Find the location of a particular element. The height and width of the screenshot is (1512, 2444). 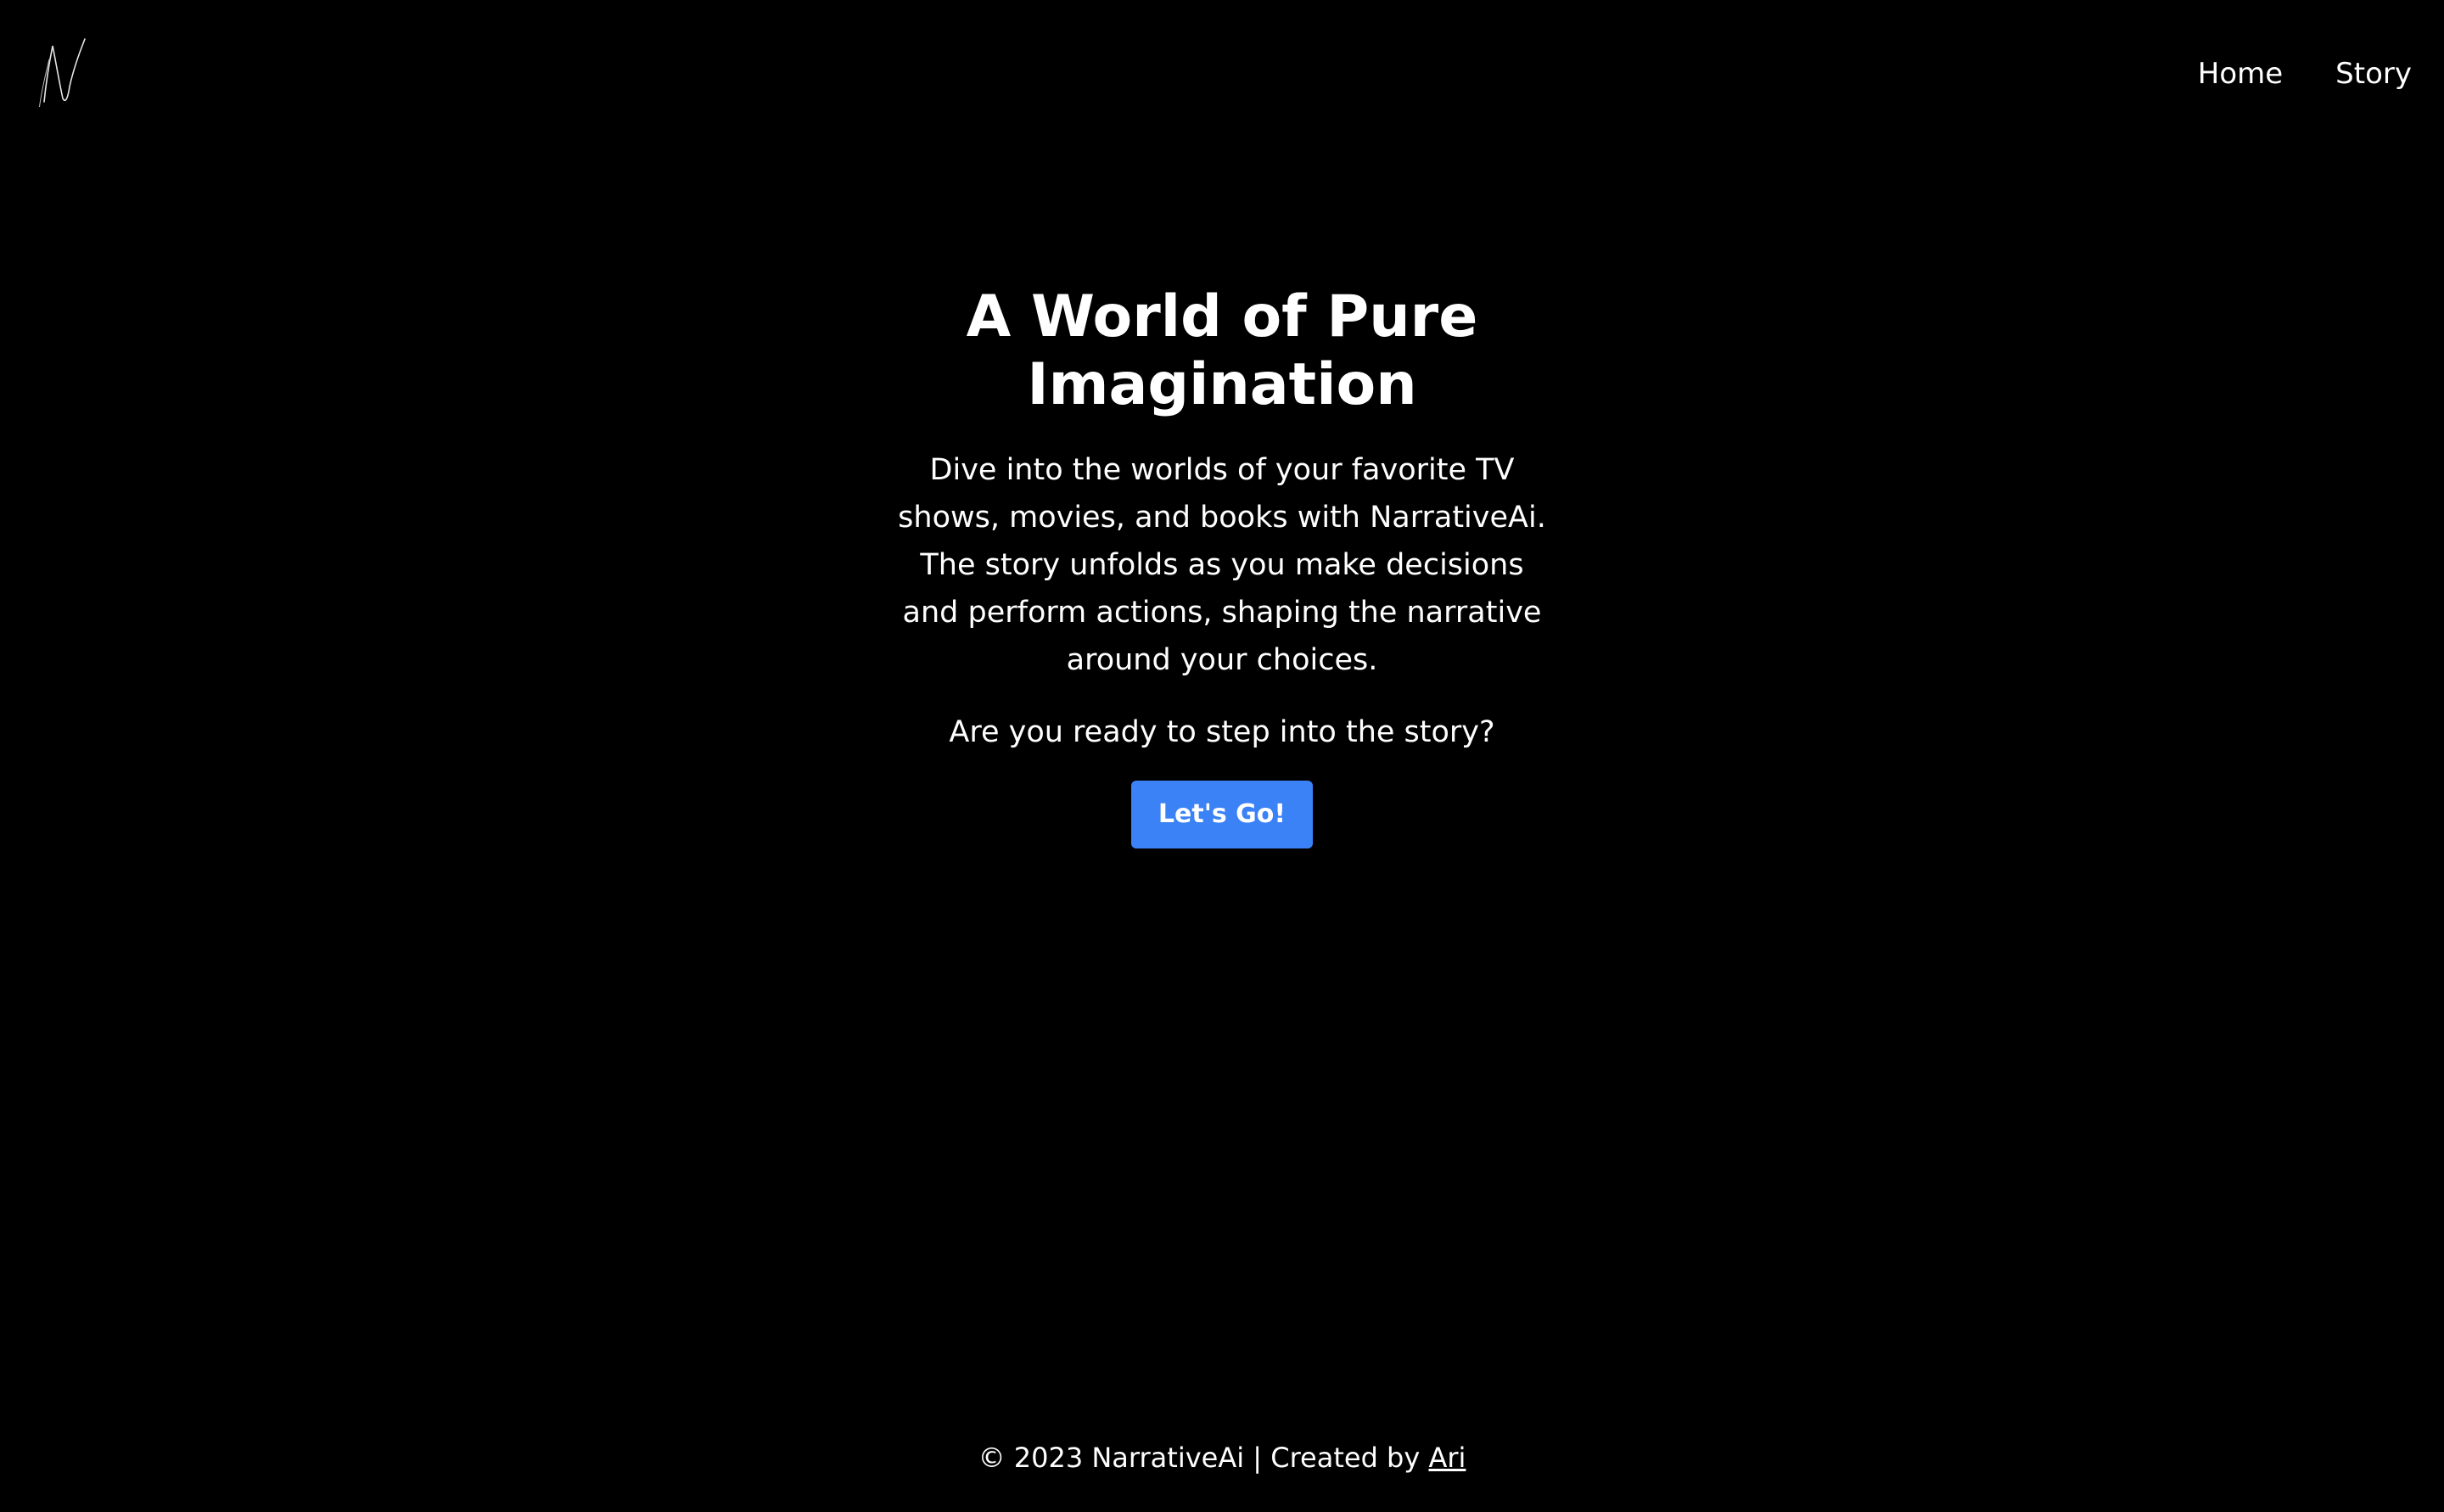

site-header: Home Story is located at coordinates (1222, 73).